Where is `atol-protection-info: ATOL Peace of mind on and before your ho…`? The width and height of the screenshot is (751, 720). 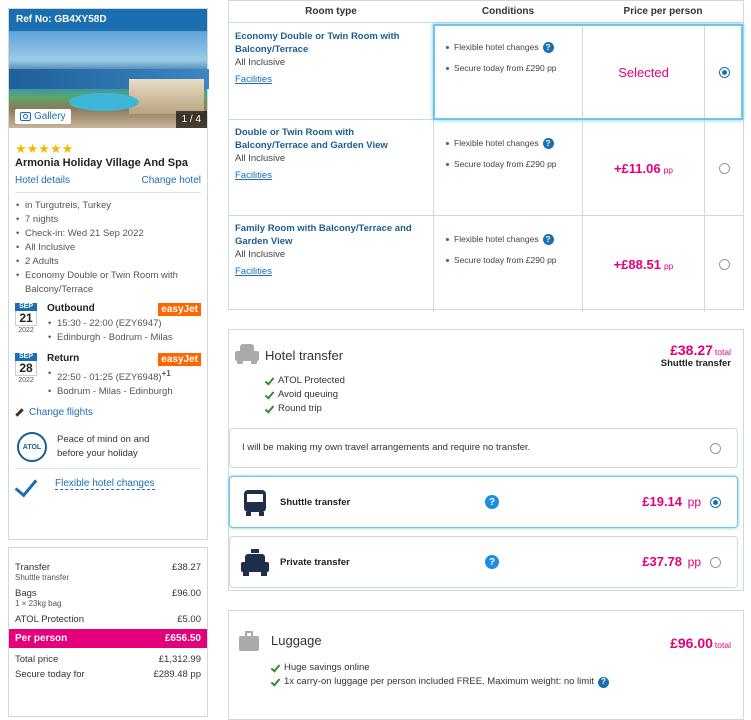 atol-protection-info: ATOL Peace of mind on and before your ho… is located at coordinates (112, 447).